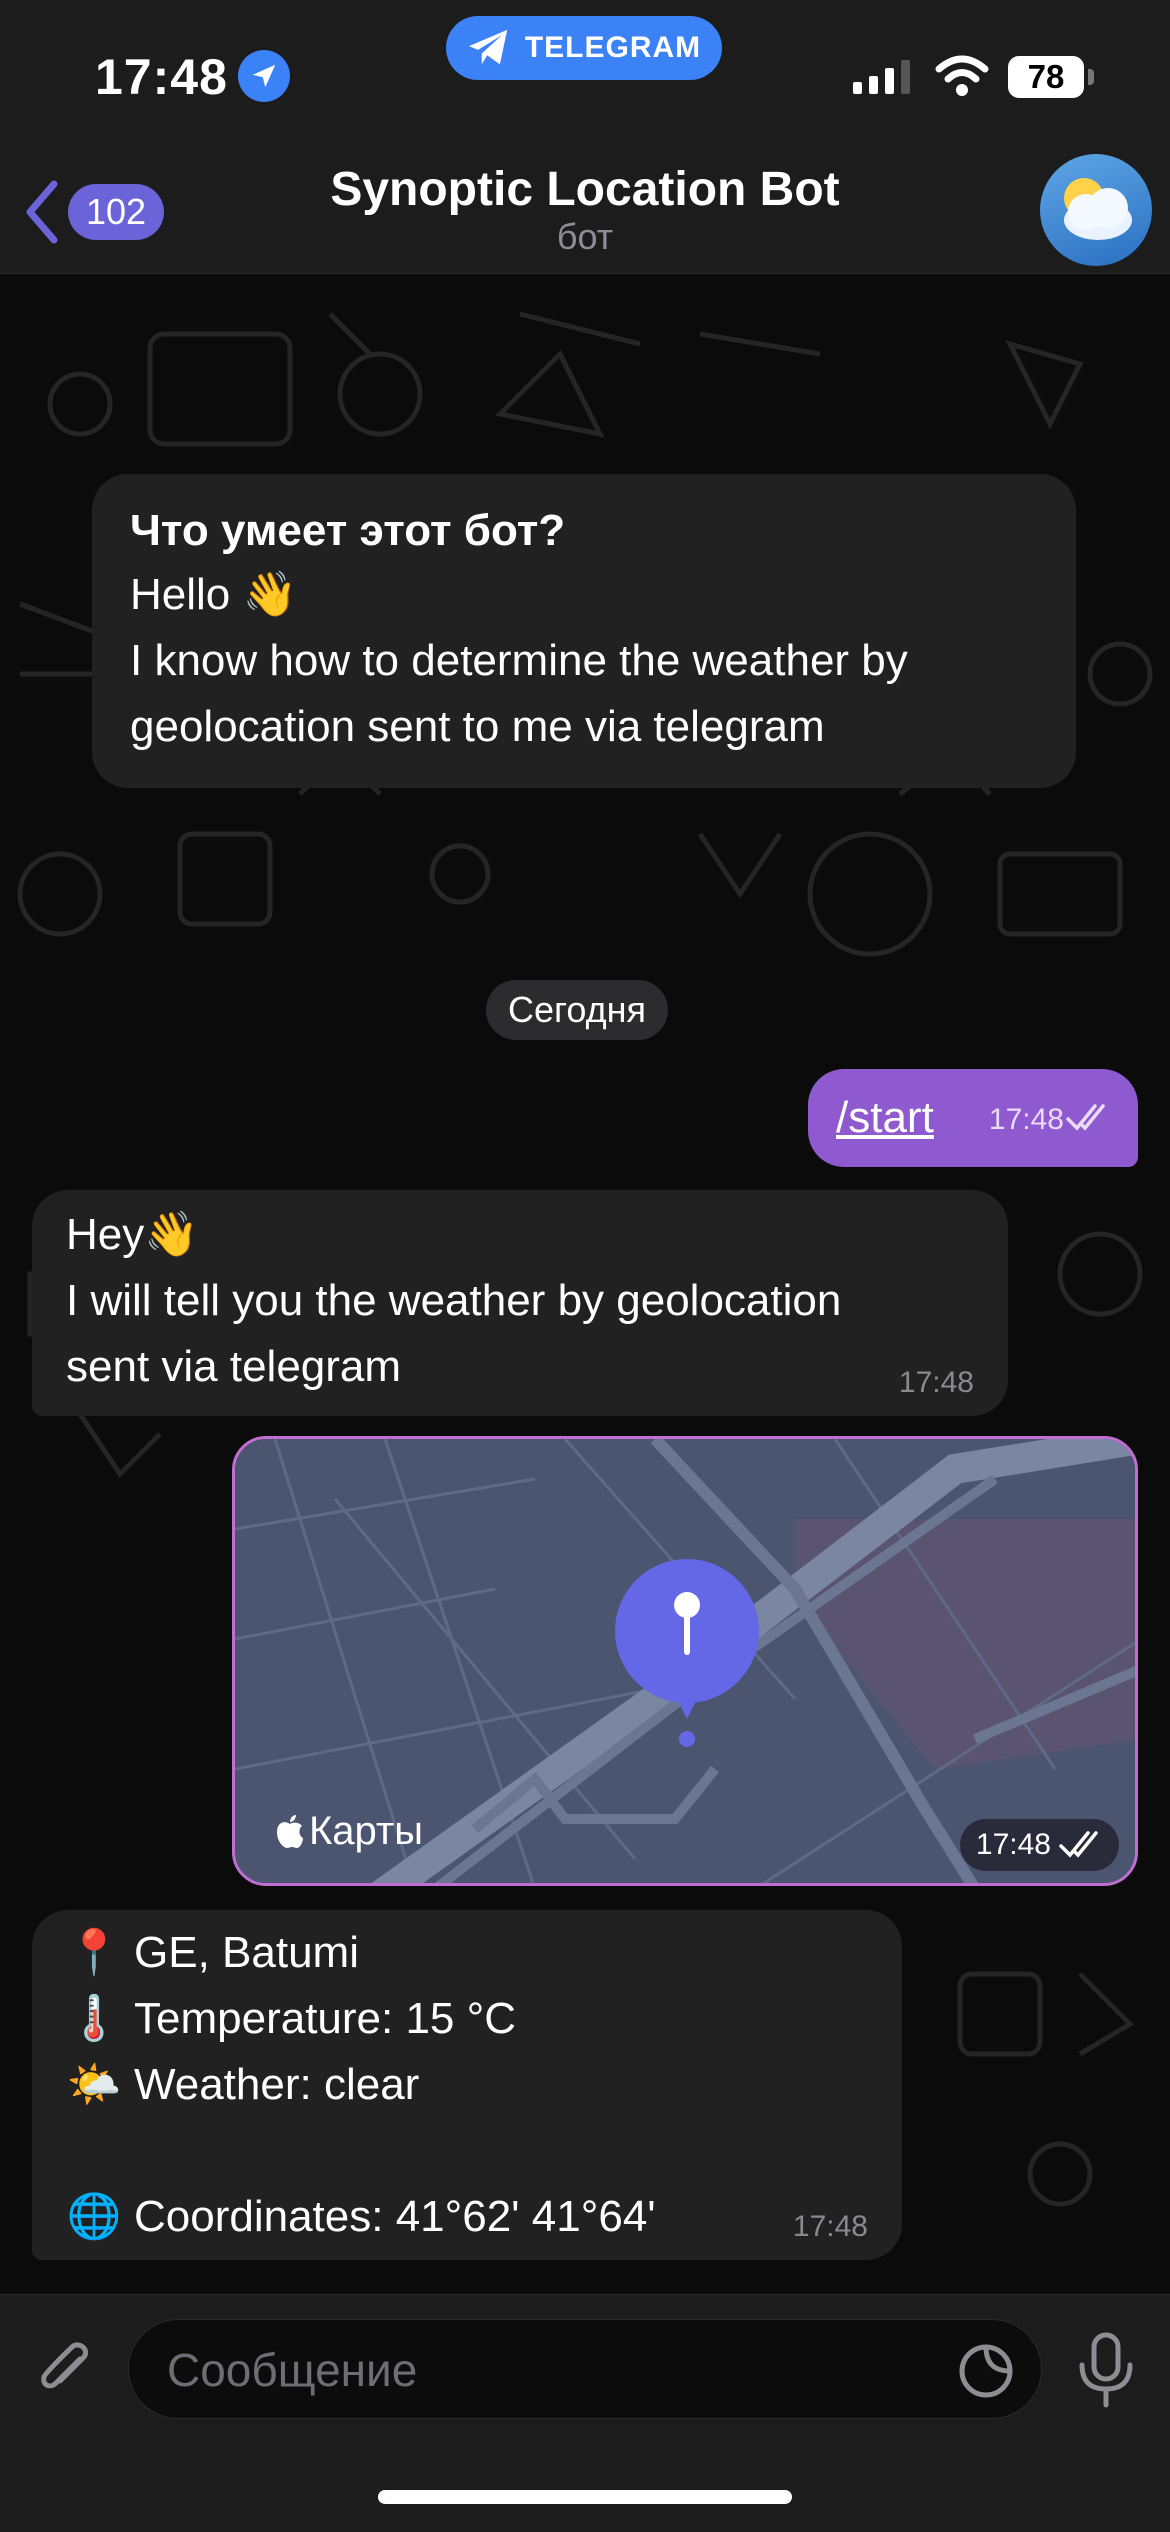 The image size is (1170, 2532). I want to click on chat-title: Synoptic Location Bot, so click(585, 189).